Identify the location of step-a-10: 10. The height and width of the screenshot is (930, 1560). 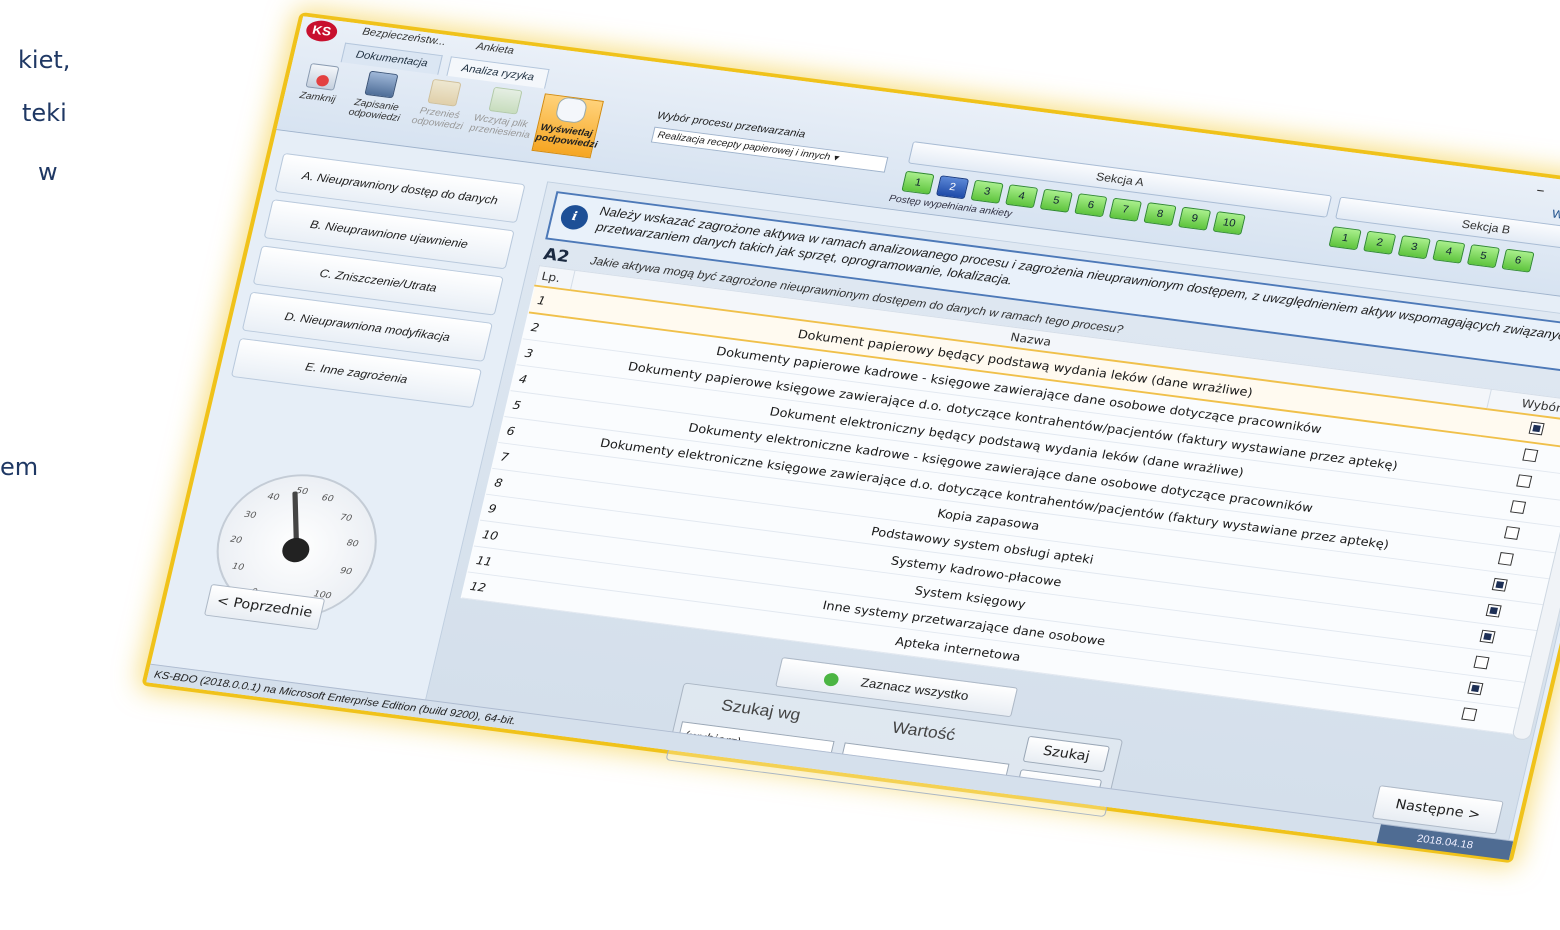
(1229, 223).